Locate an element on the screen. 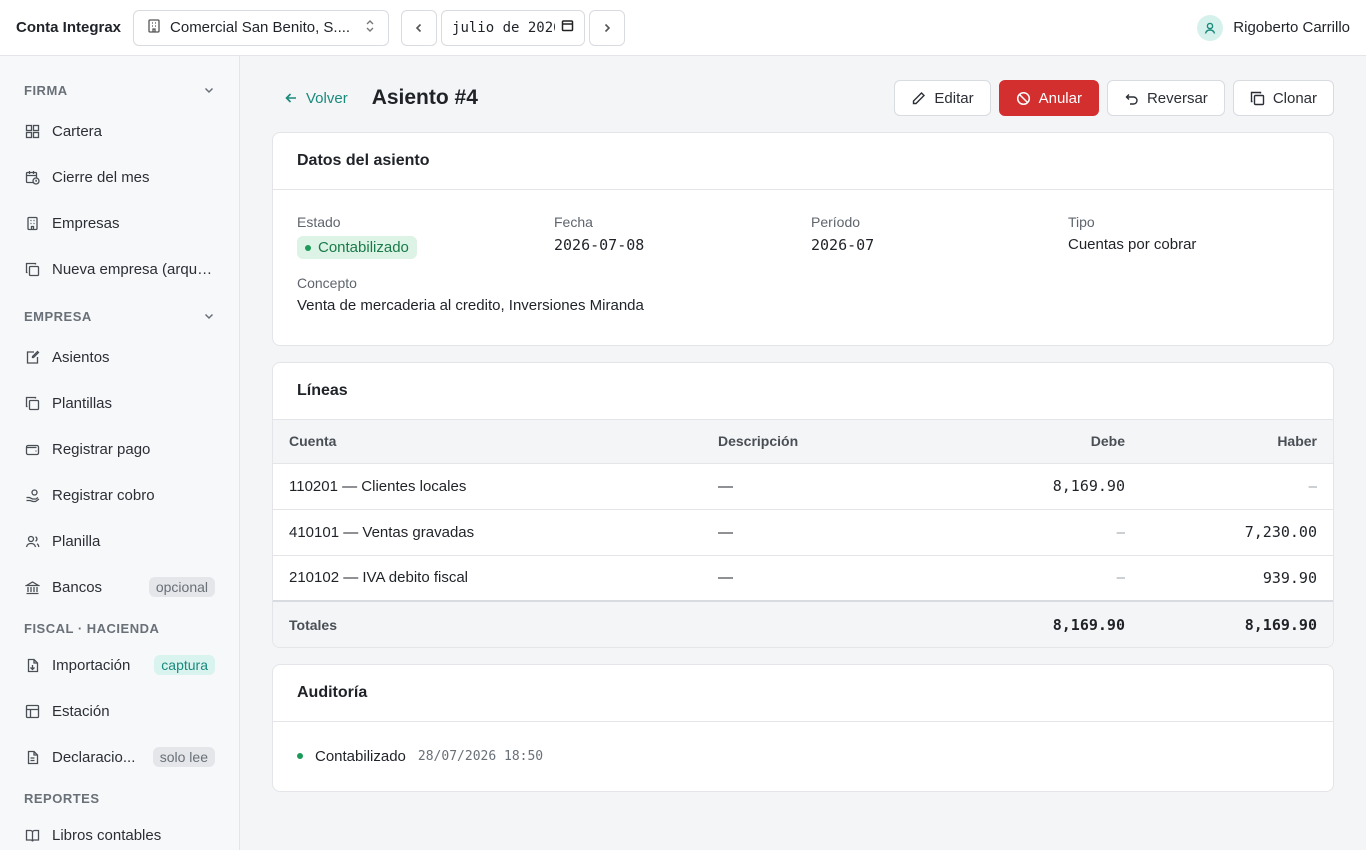 The image size is (1366, 850). edit-button: Editar is located at coordinates (942, 98).